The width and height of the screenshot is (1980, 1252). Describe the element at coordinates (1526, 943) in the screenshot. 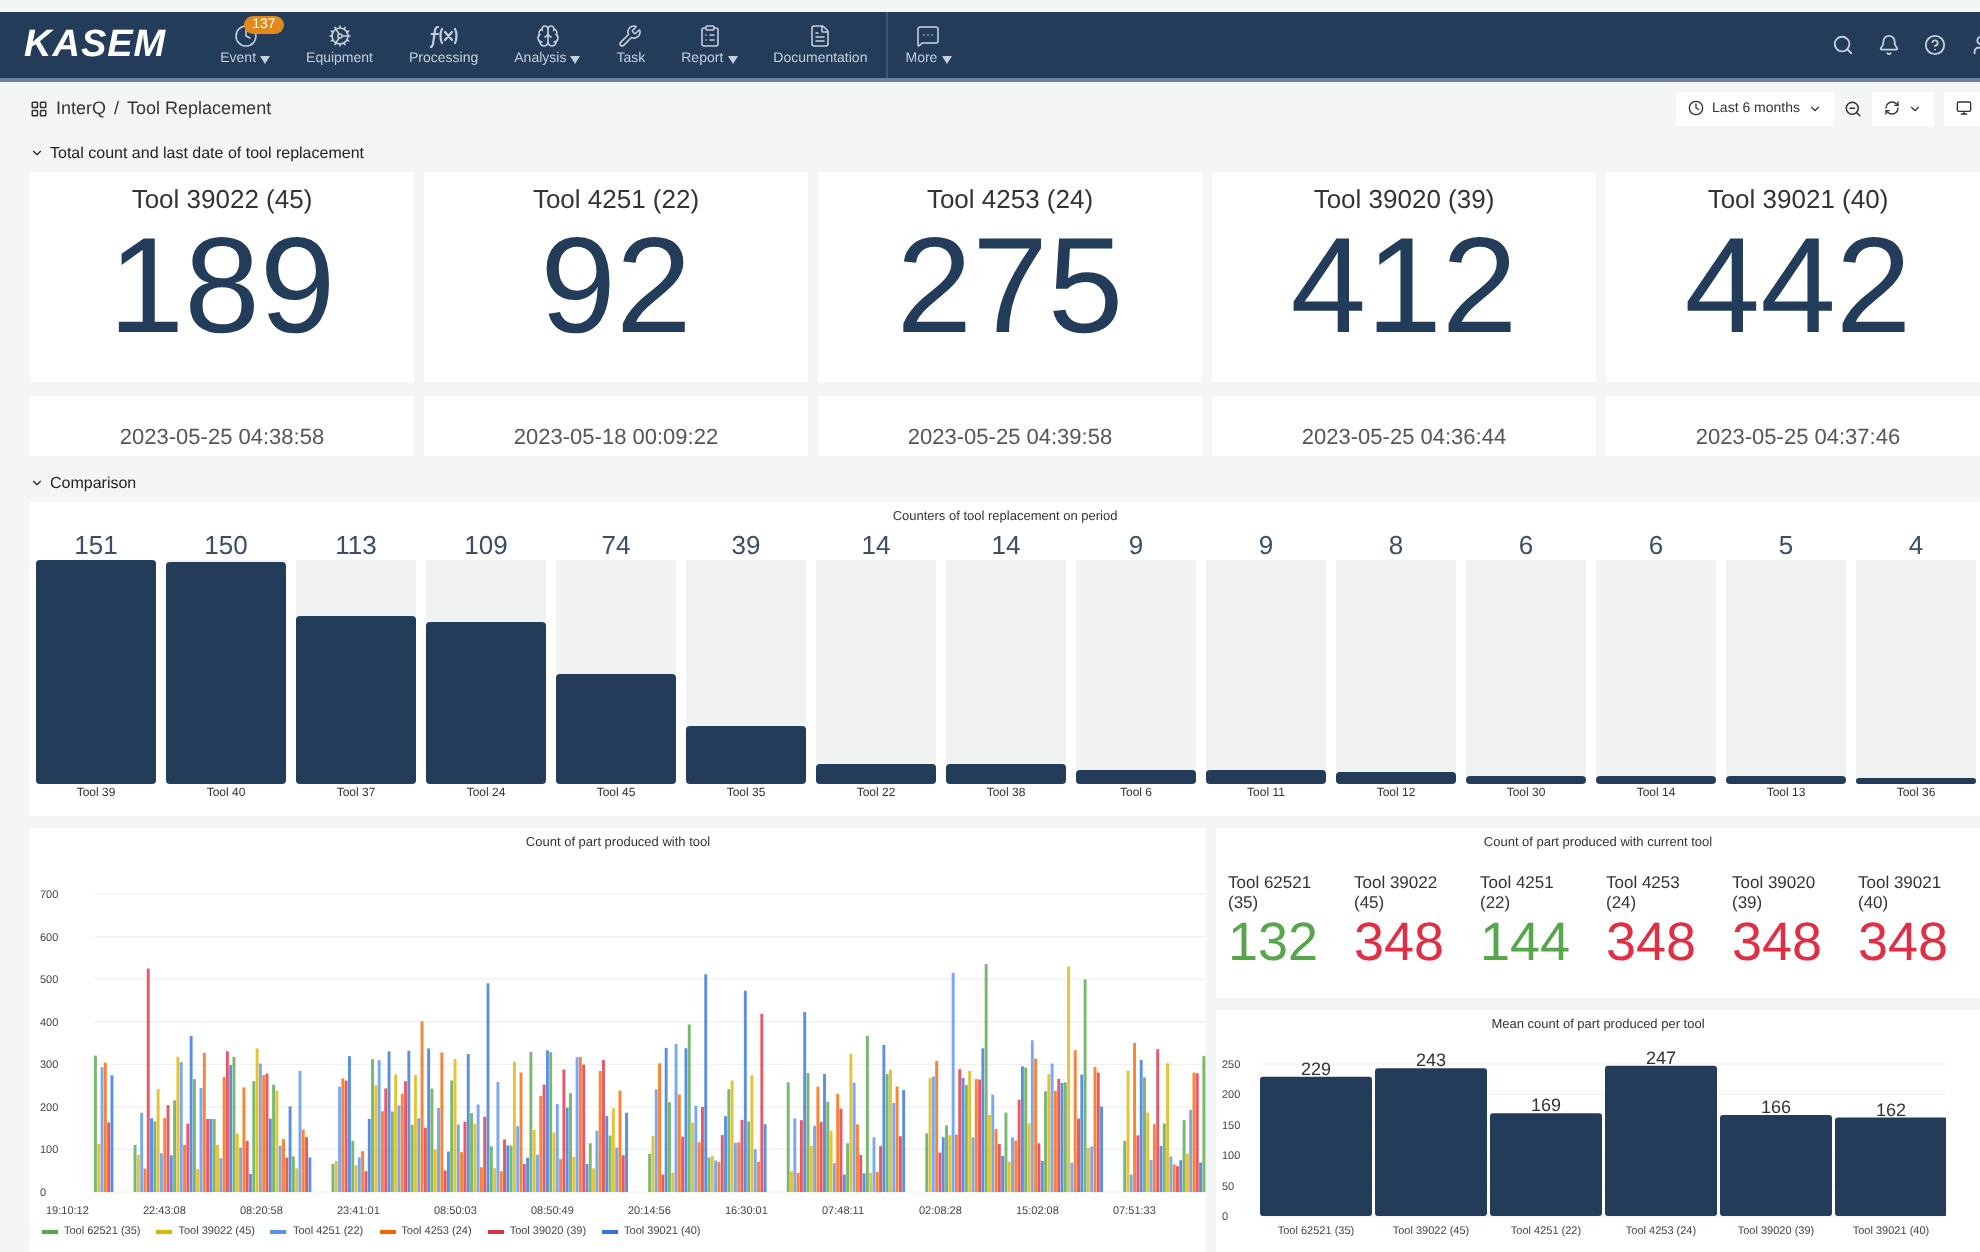

I see `stat-value: 144` at that location.